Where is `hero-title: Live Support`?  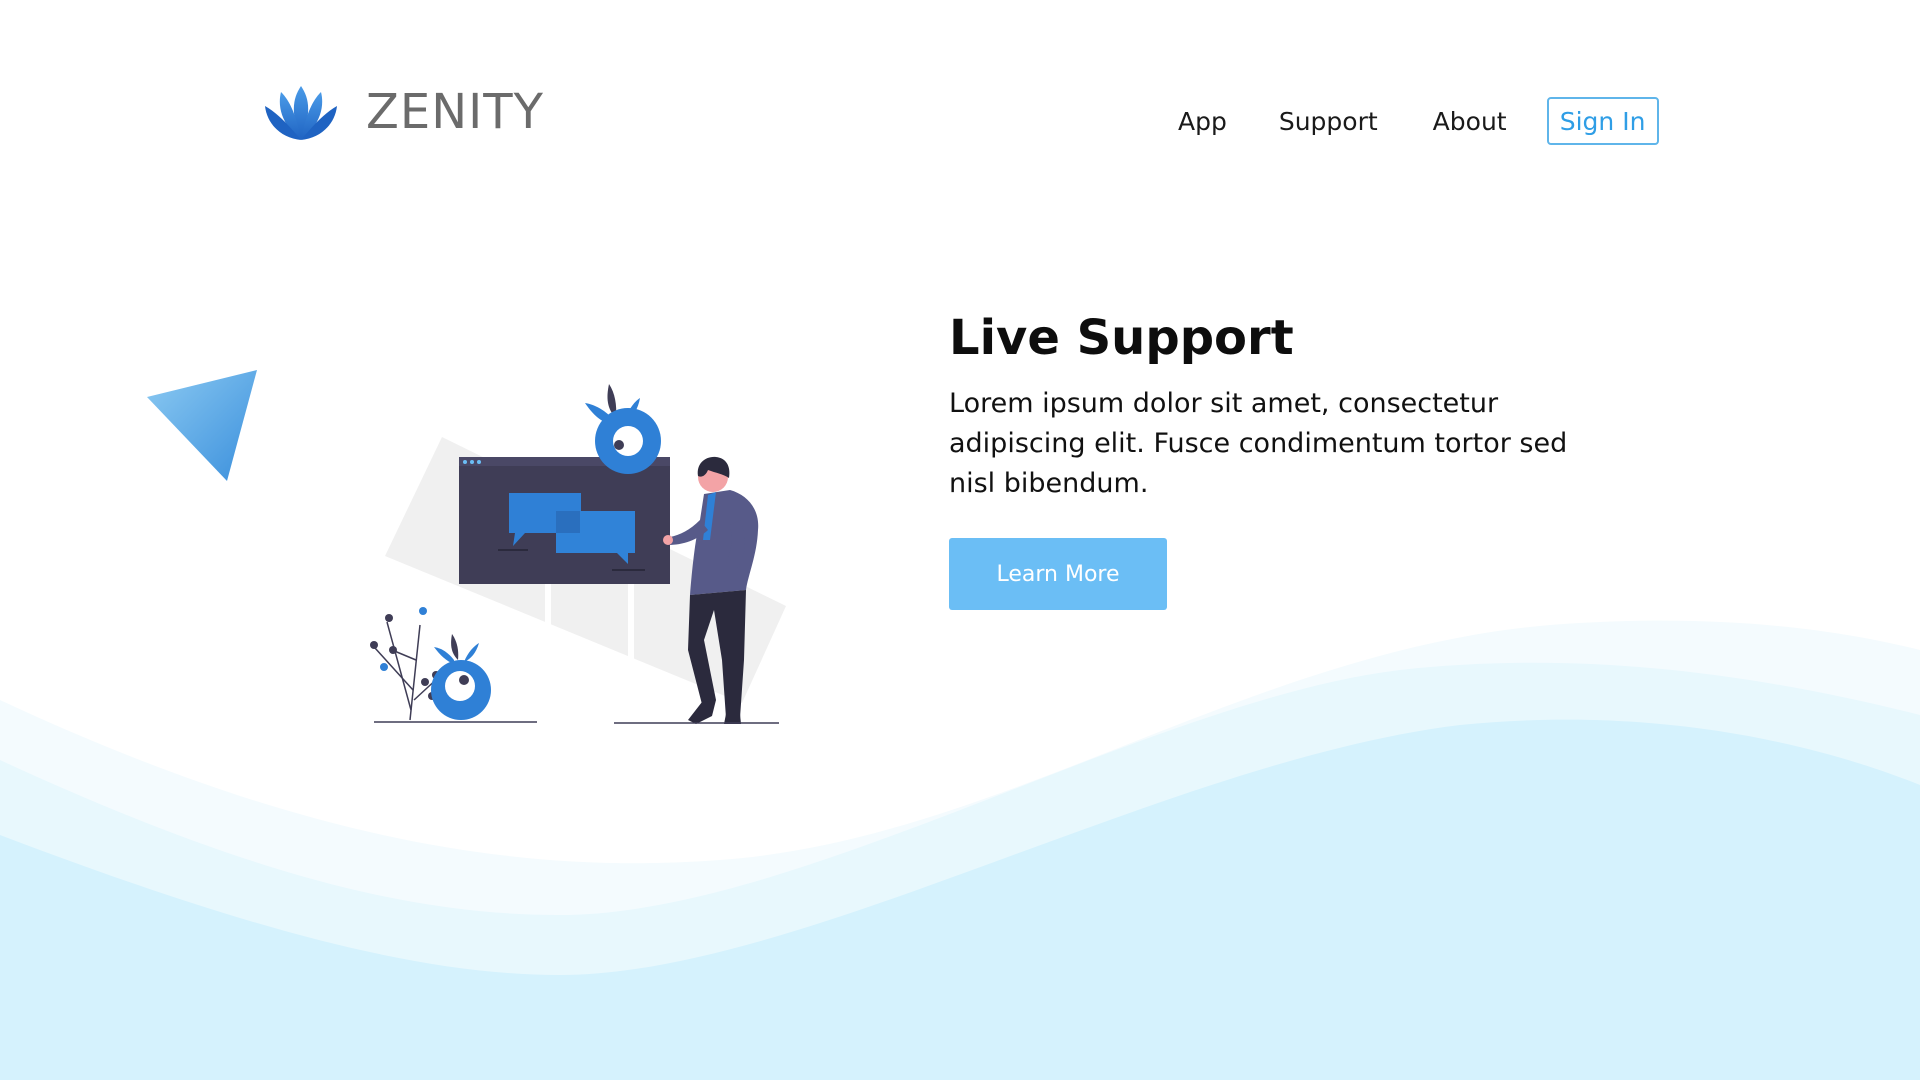
hero-title: Live Support is located at coordinates (1121, 338).